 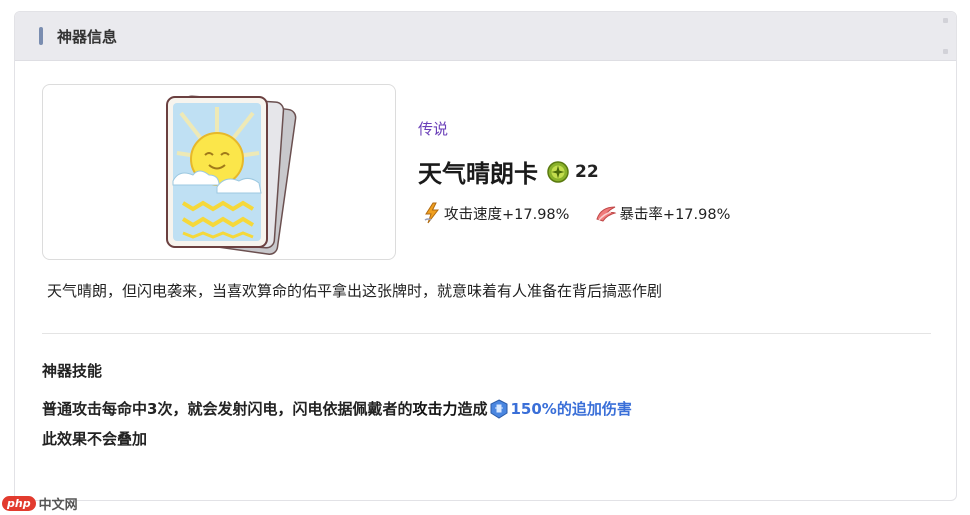 What do you see at coordinates (472, 409) in the screenshot?
I see `skill-text: 造成` at bounding box center [472, 409].